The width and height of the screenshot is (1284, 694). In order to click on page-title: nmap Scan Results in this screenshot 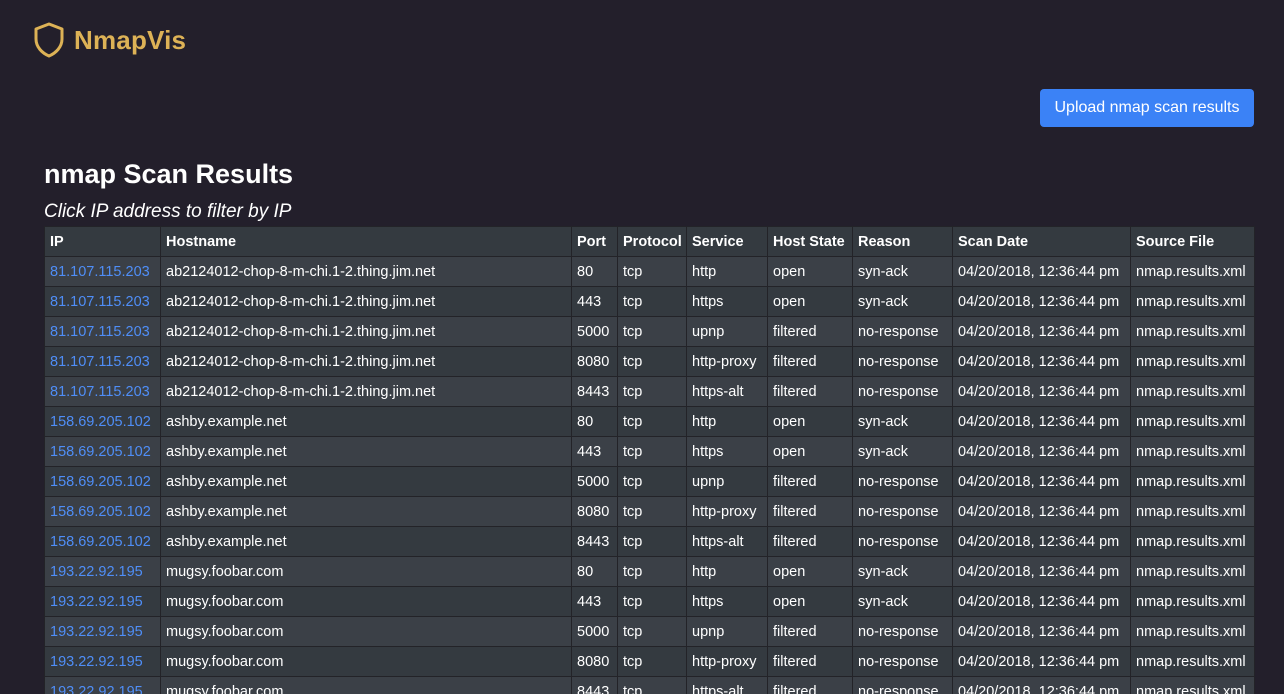, I will do `click(169, 174)`.